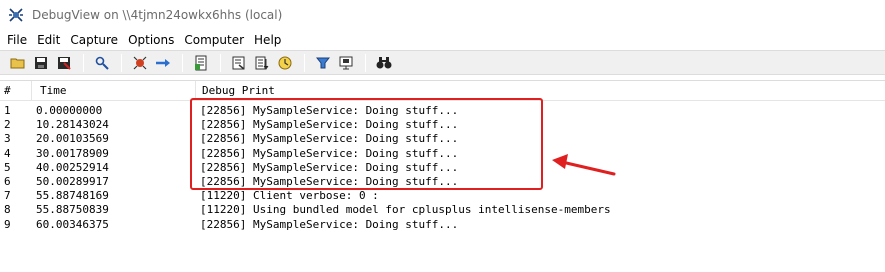 This screenshot has width=885, height=272. What do you see at coordinates (16, 15) in the screenshot?
I see `debugview-app-icon` at bounding box center [16, 15].